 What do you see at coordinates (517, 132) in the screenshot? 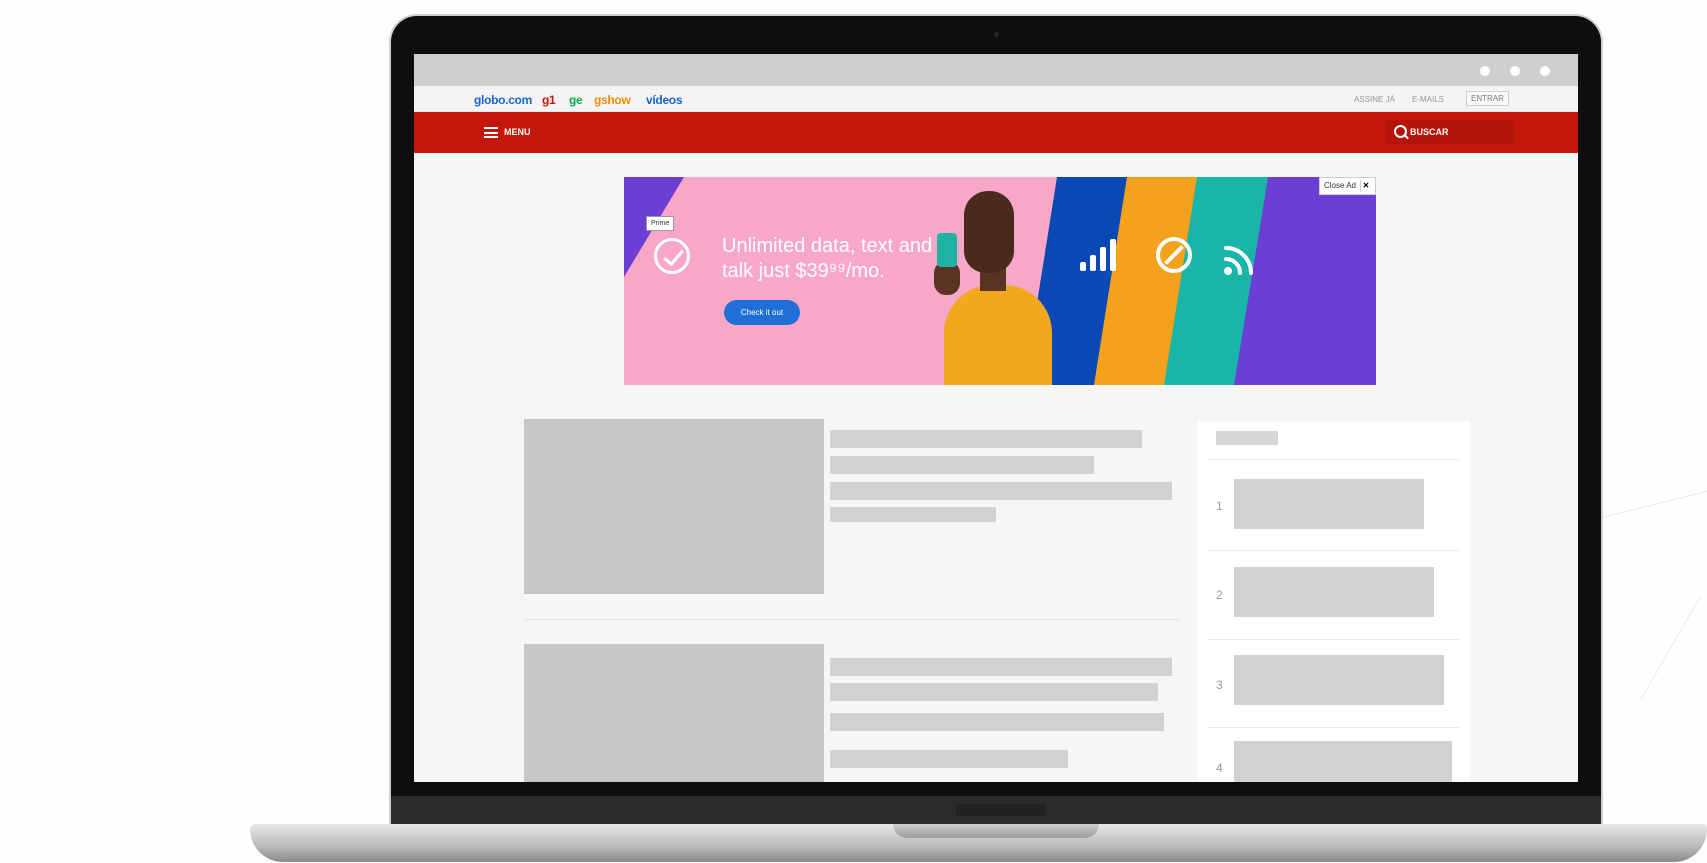
I see `menu-button: MENU` at bounding box center [517, 132].